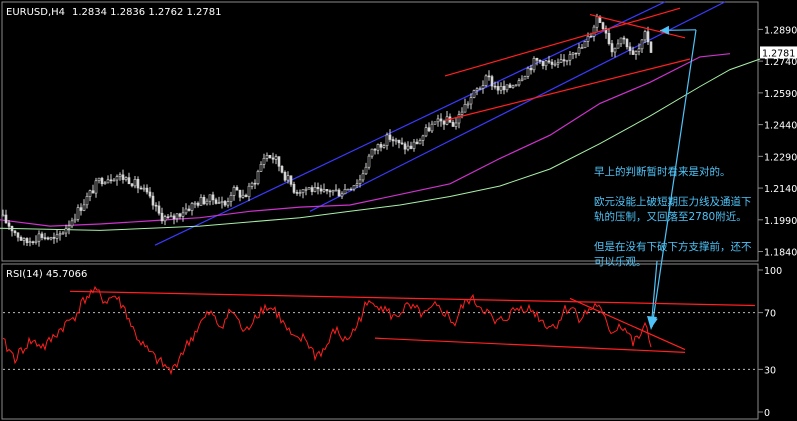 This screenshot has height=421, width=797. What do you see at coordinates (46, 274) in the screenshot?
I see `rsi-label: RSI(14) 45.7066` at bounding box center [46, 274].